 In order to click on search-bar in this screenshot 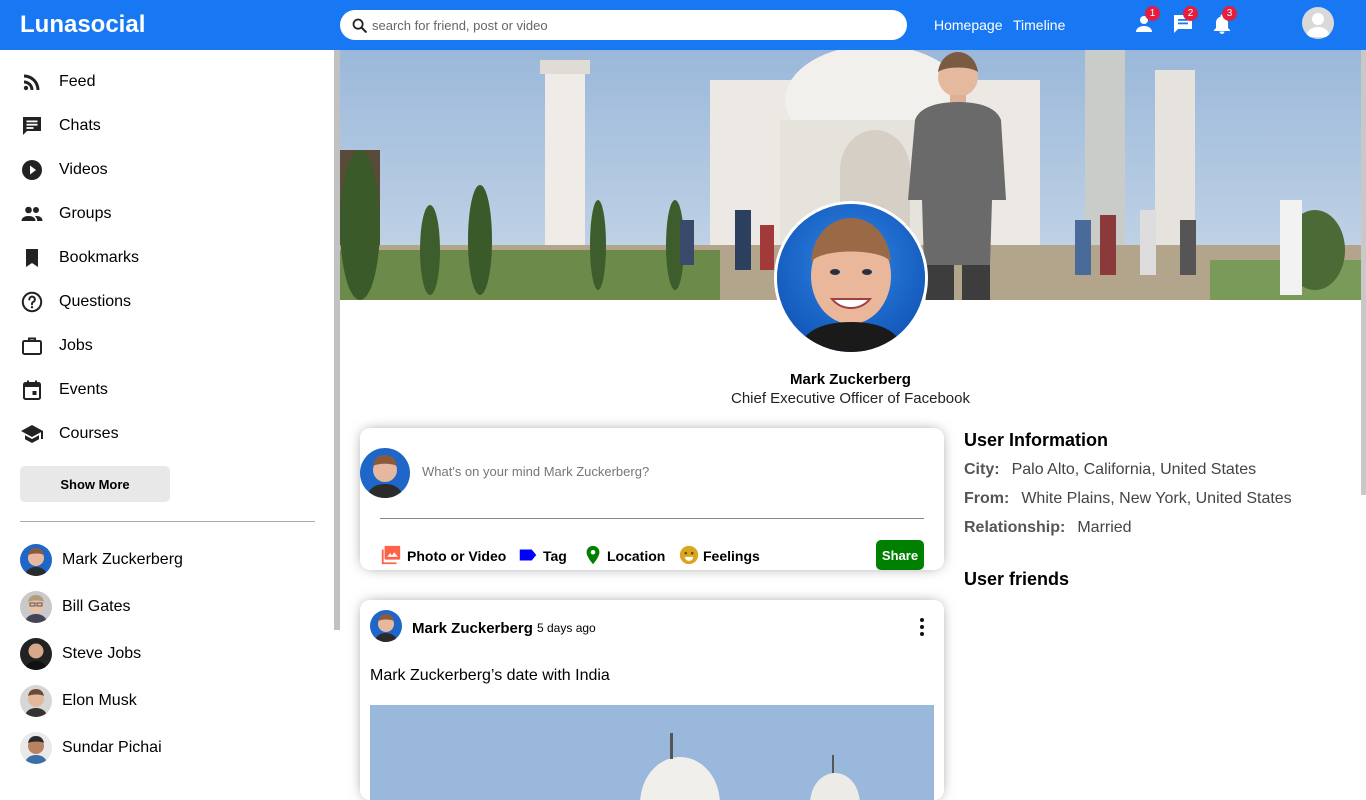, I will do `click(623, 25)`.